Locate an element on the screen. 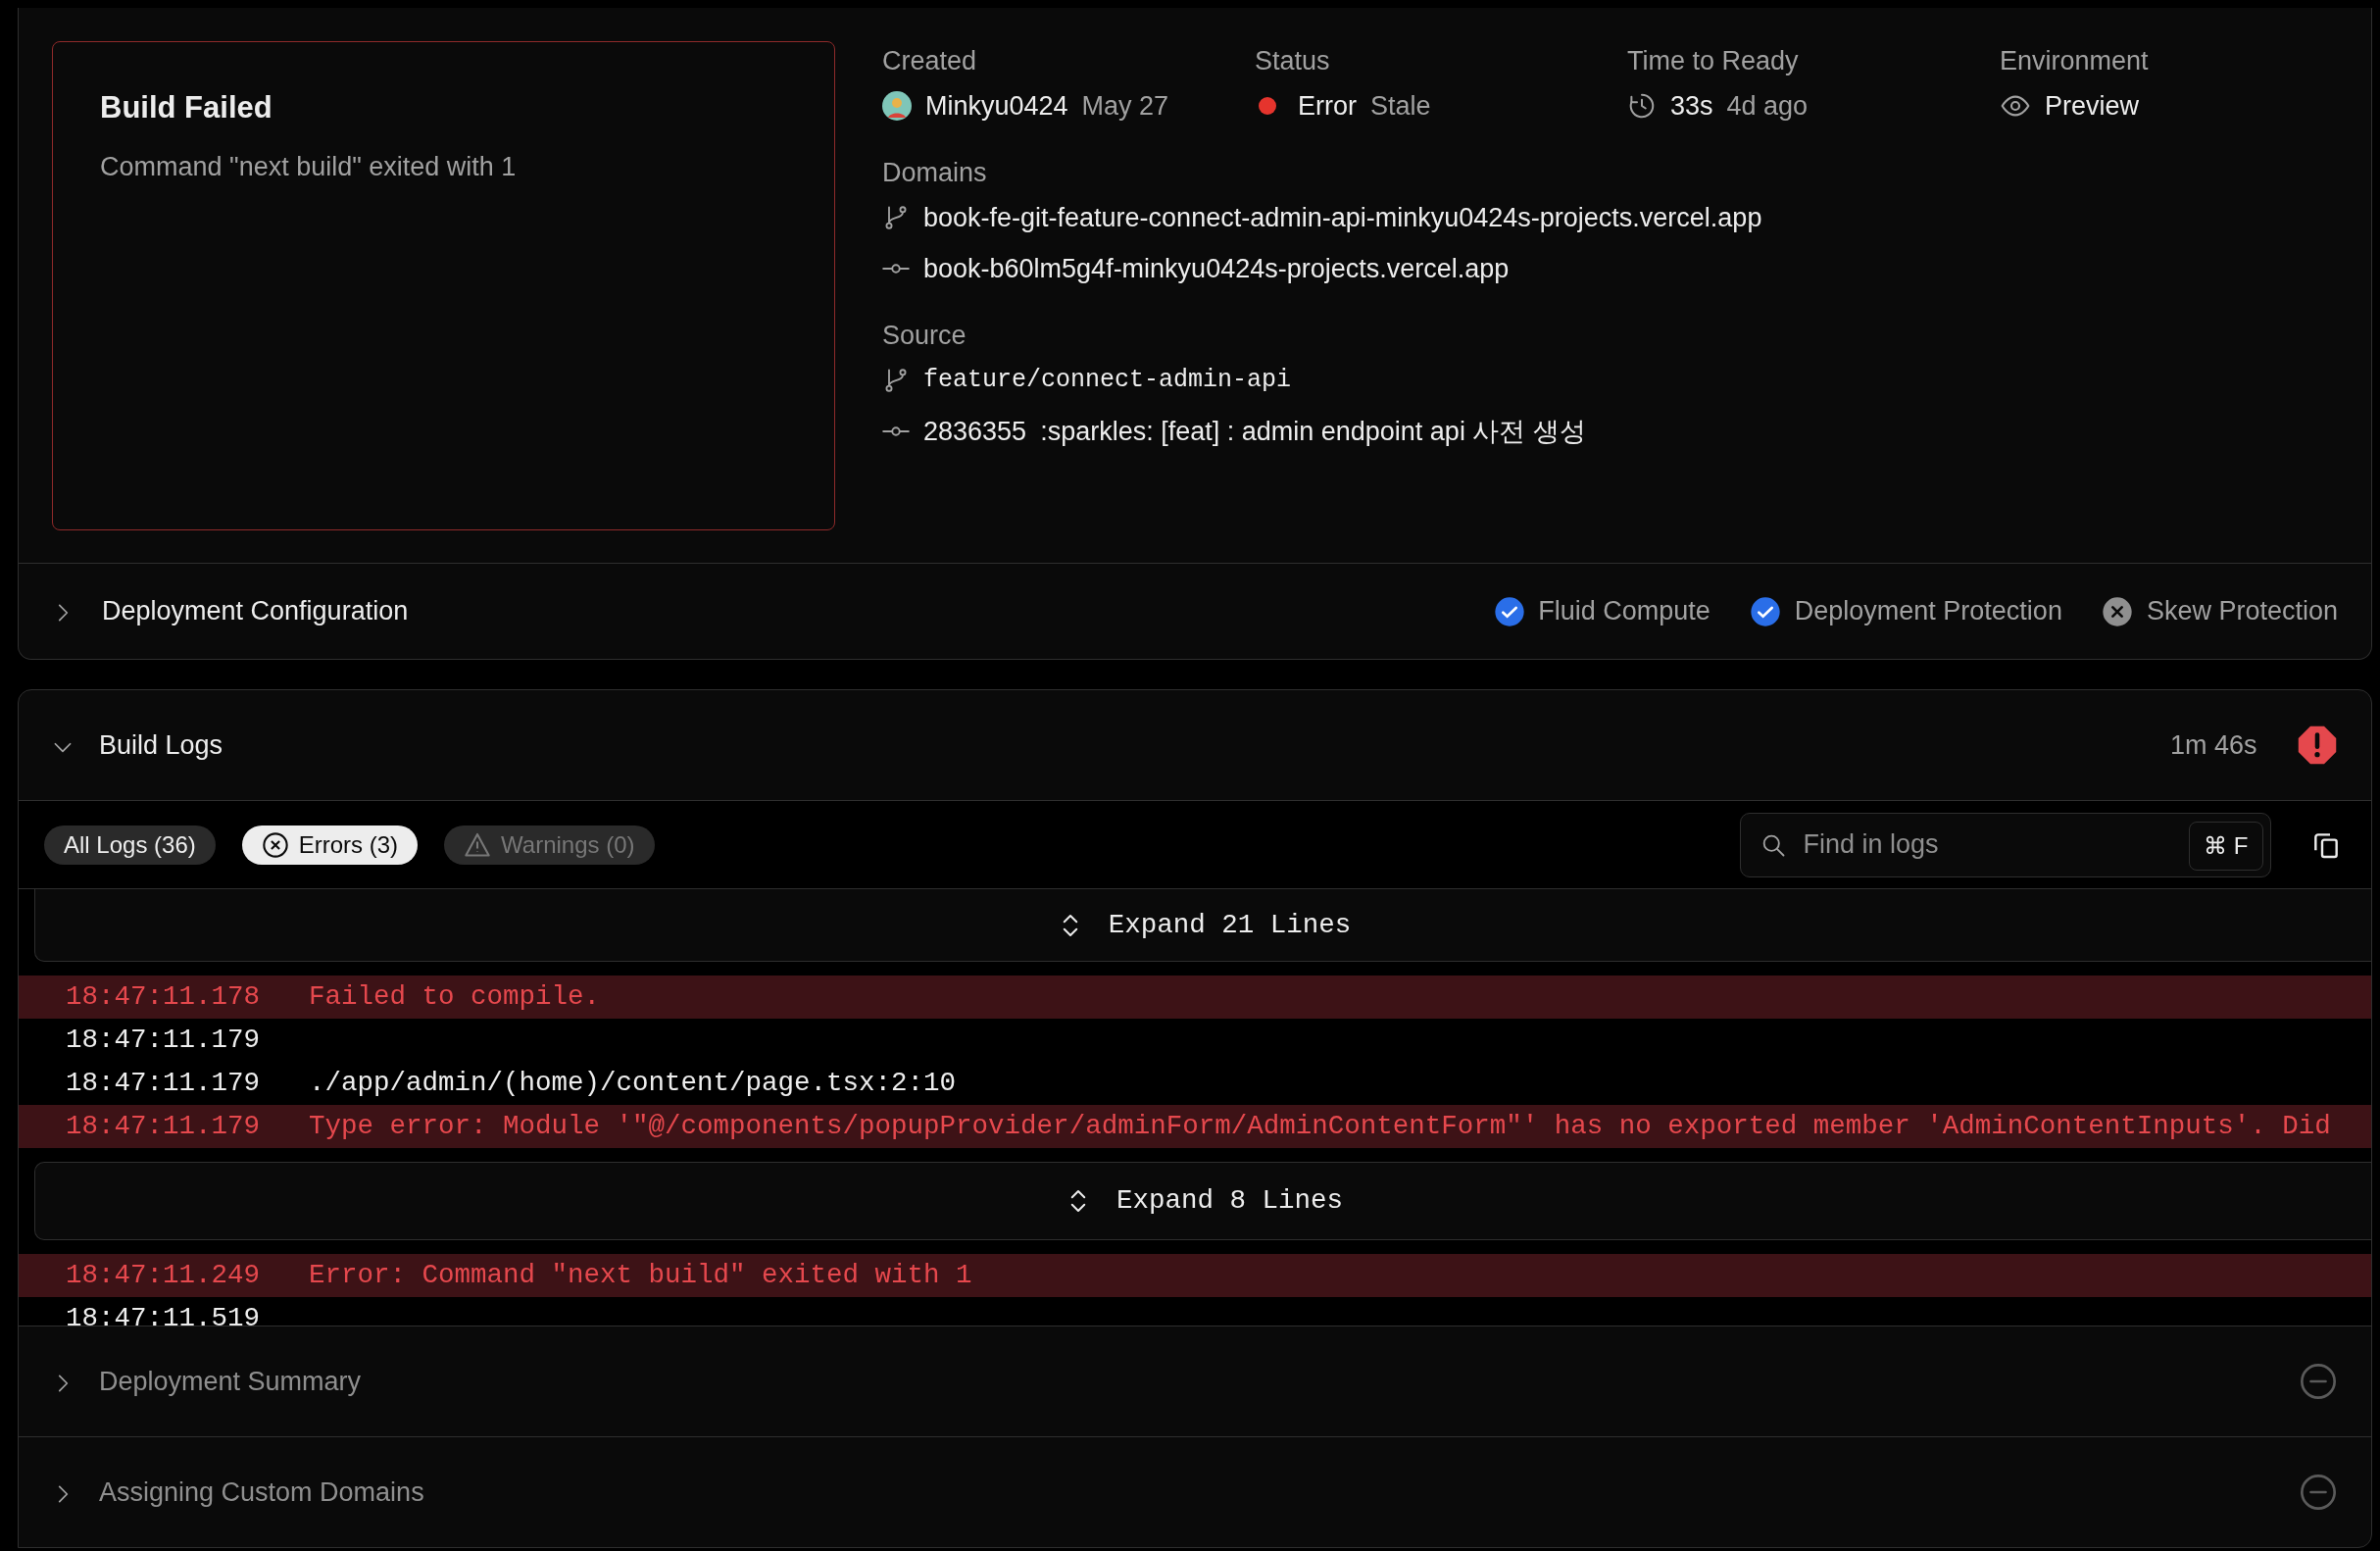 The image size is (2380, 1551). log-message: Type error: Module '"@/components/popupProvider/adminForm/AdminContentForm"' has no exported member 'AdminContentInputs'. Did is located at coordinates (1320, 1127).